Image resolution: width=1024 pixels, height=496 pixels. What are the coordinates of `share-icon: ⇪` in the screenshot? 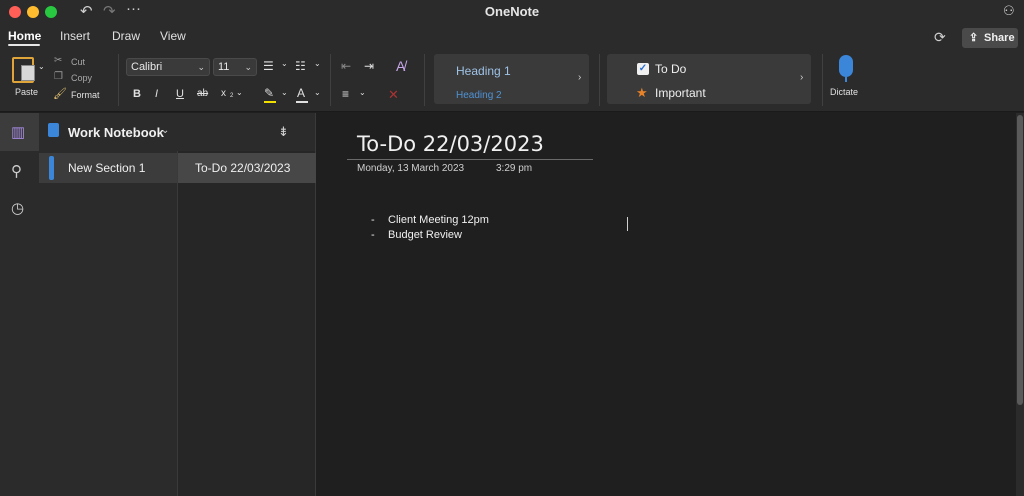 It's located at (974, 38).